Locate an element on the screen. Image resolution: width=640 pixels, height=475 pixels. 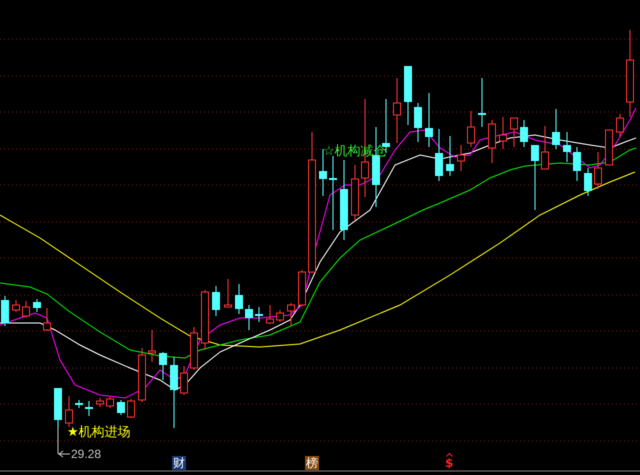
caret-icon is located at coordinates (449, 455).